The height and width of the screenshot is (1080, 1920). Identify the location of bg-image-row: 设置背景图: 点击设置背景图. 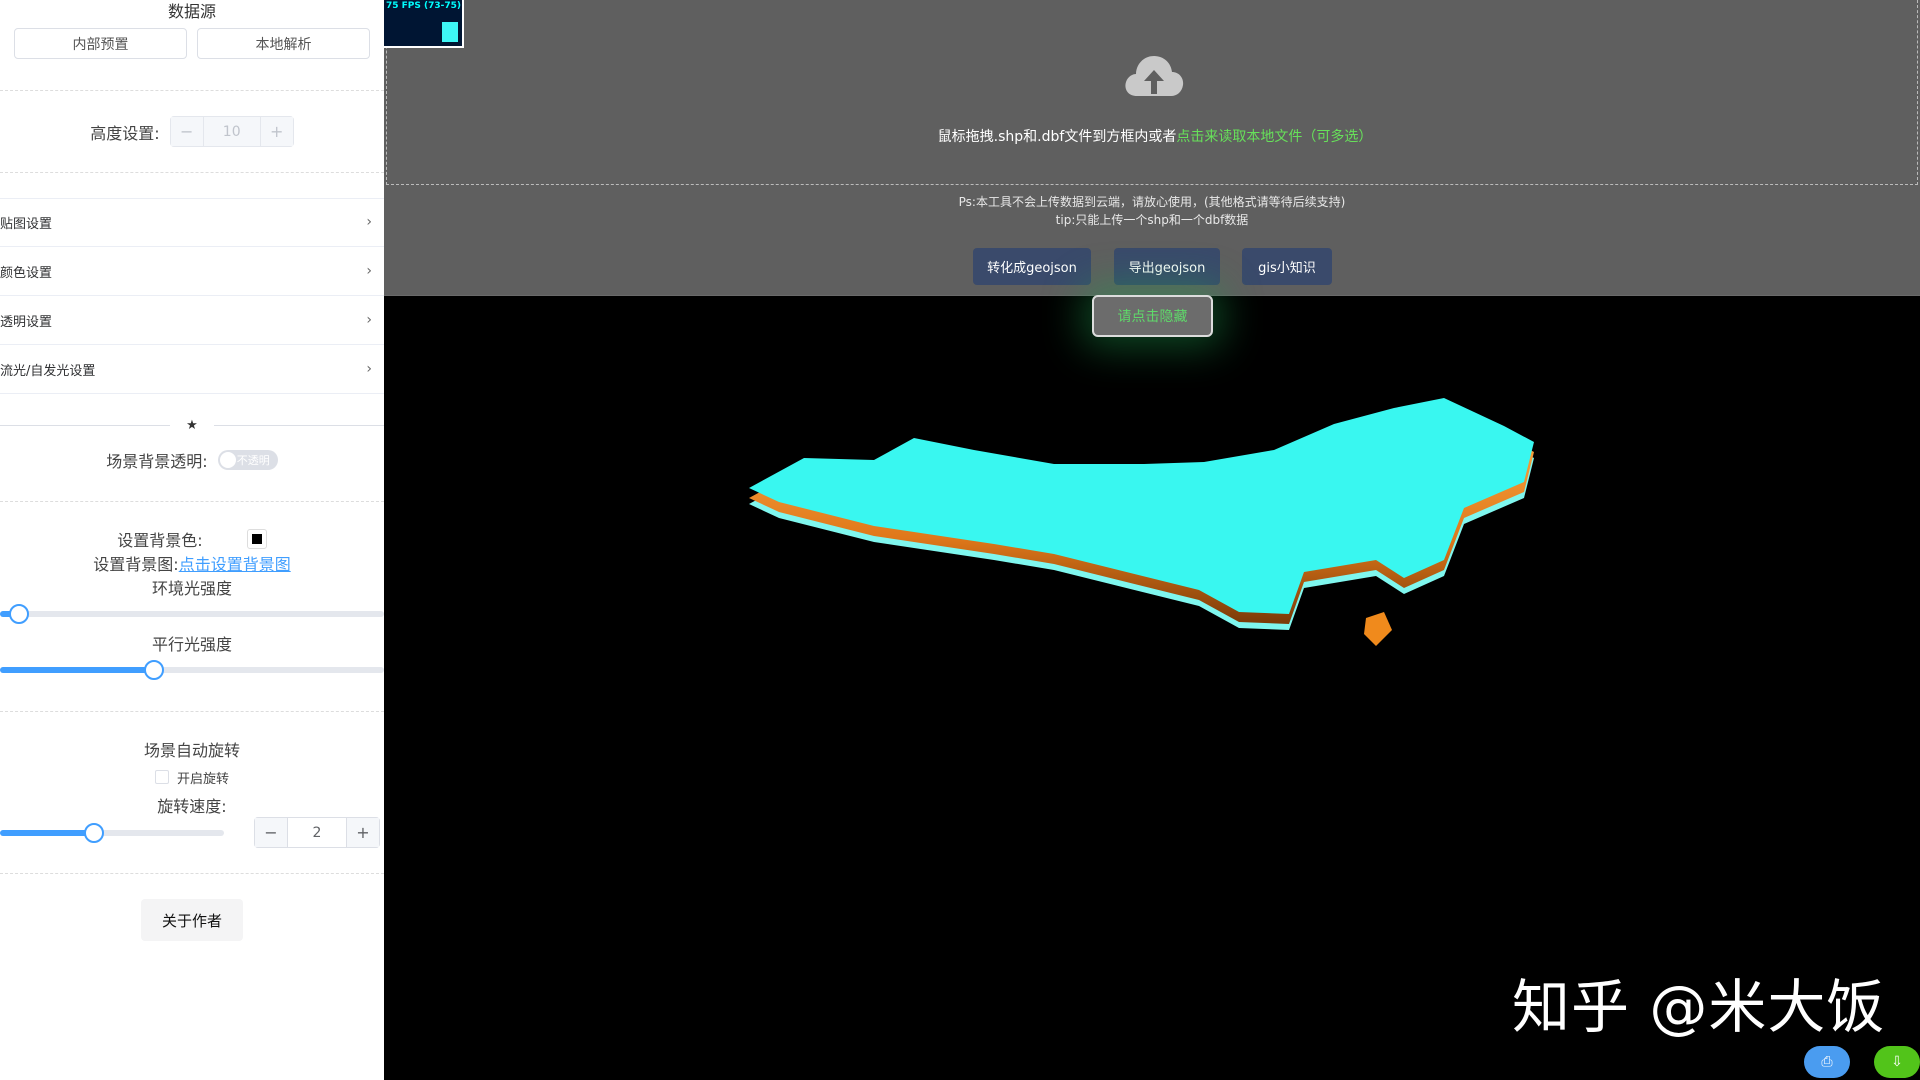
(192, 563).